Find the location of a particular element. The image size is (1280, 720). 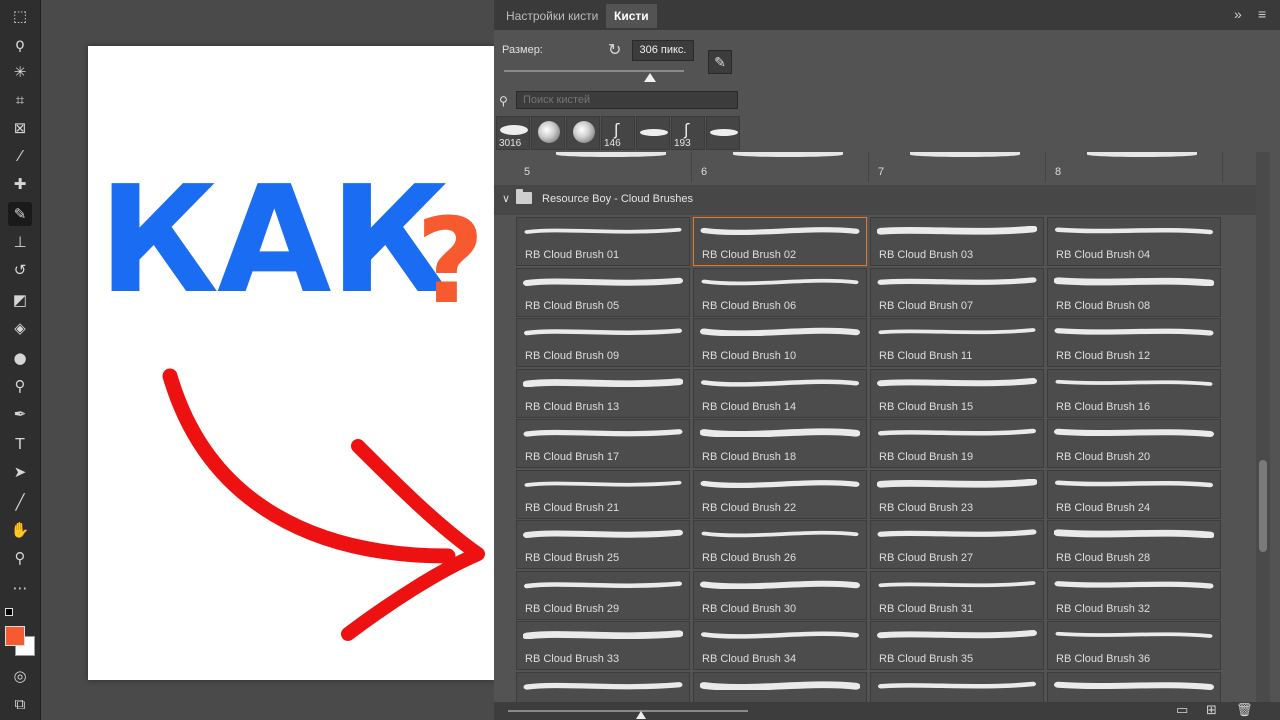

brush-preset-cell: RB Cloud Brush 12 is located at coordinates (1134, 342).